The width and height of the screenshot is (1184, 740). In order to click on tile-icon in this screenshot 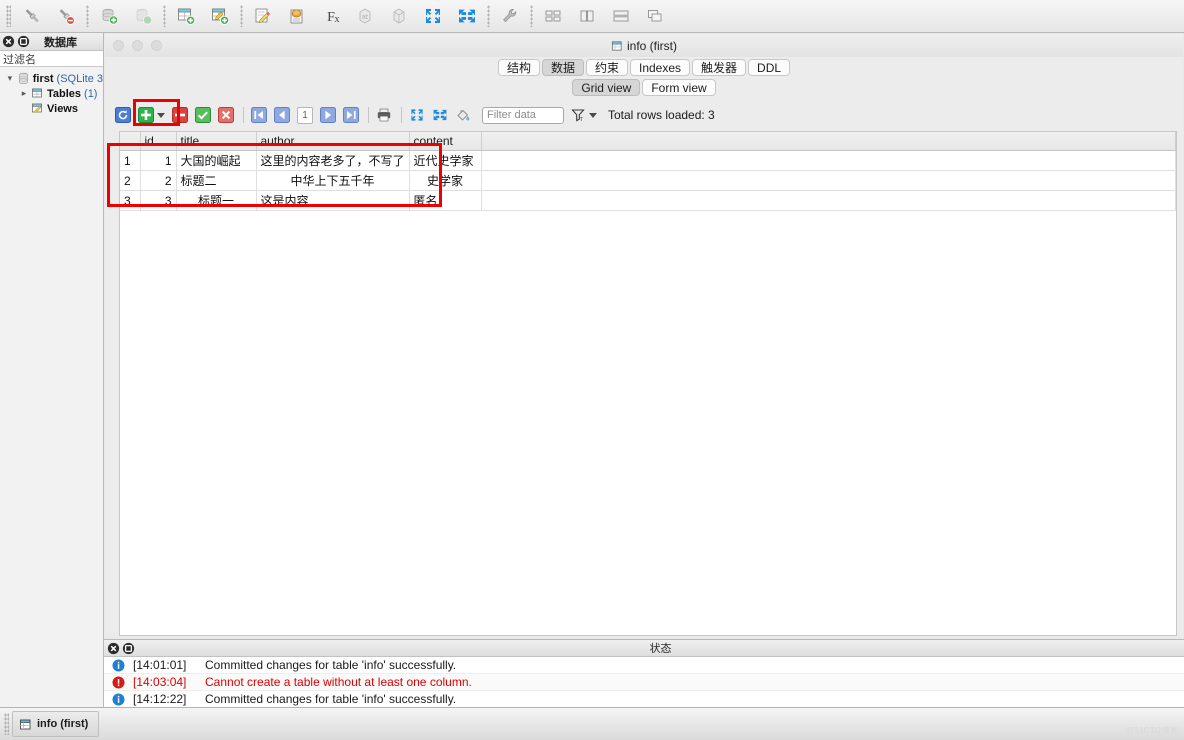, I will do `click(553, 16)`.